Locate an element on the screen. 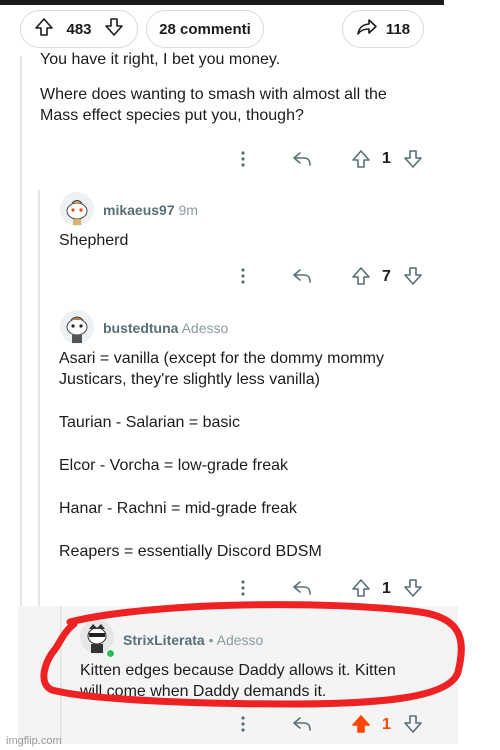 This screenshot has height=750, width=500. username: mikaeus97 is located at coordinates (139, 210).